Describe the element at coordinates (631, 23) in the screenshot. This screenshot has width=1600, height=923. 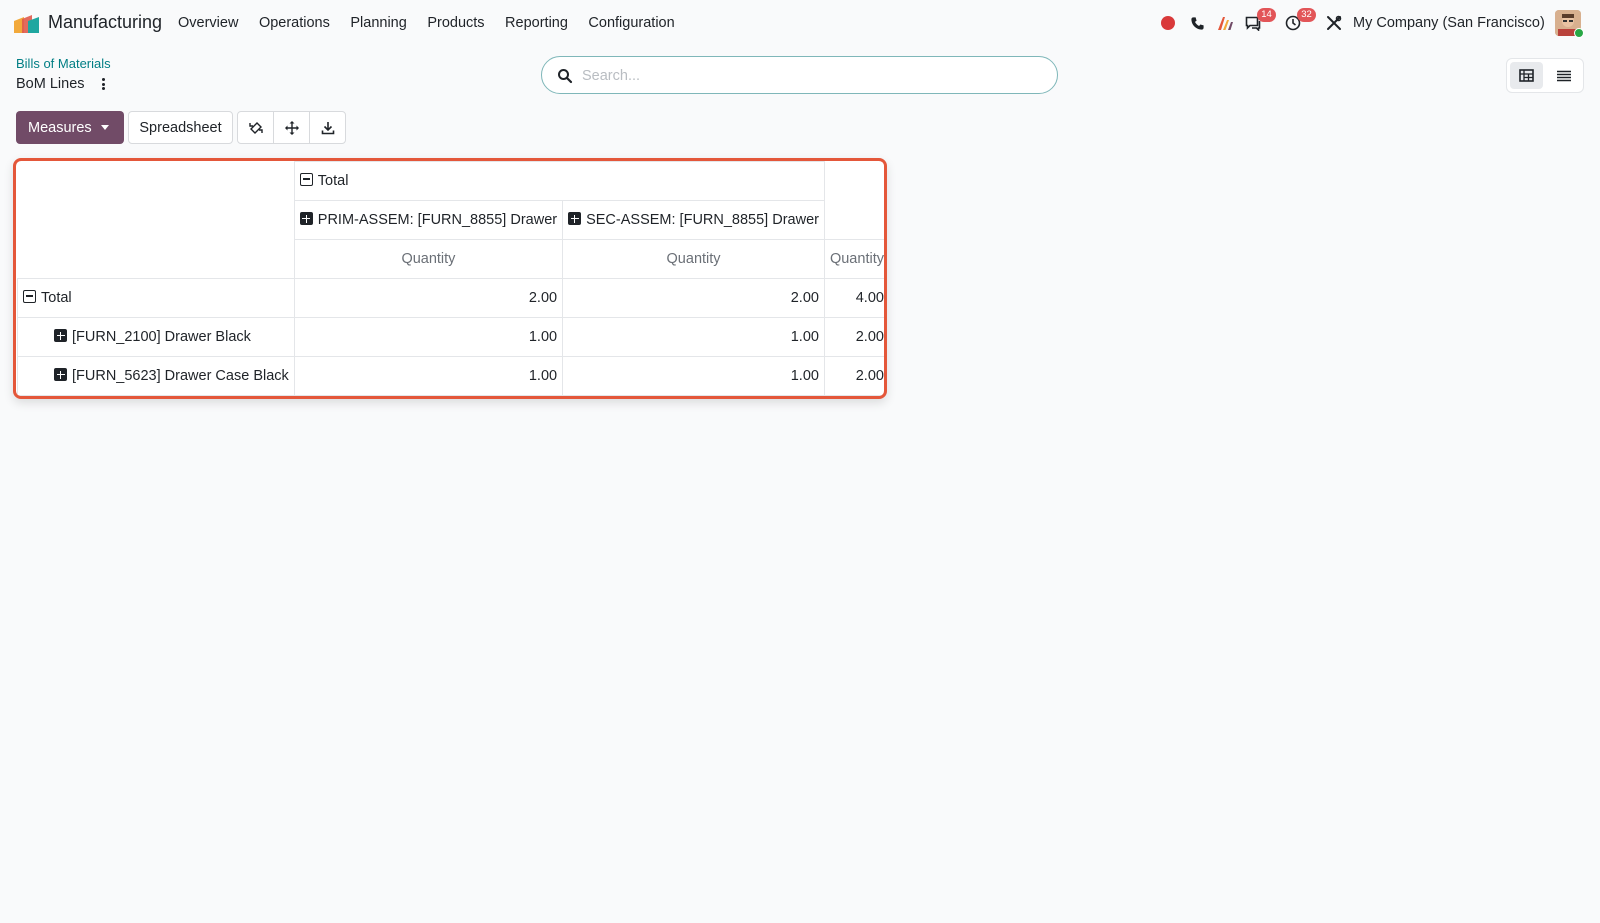
I see `menu-configuration: Configuration` at that location.